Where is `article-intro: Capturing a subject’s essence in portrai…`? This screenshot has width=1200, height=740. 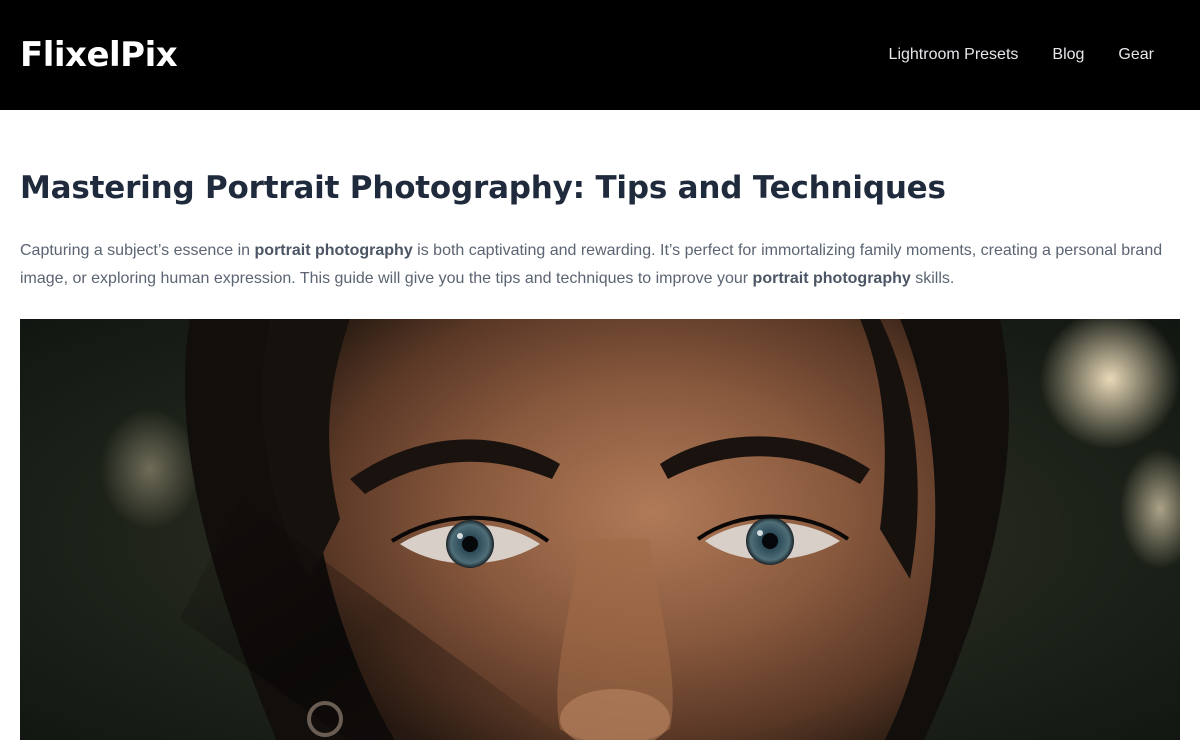
article-intro: Capturing a subject’s essence in portrai… is located at coordinates (595, 265).